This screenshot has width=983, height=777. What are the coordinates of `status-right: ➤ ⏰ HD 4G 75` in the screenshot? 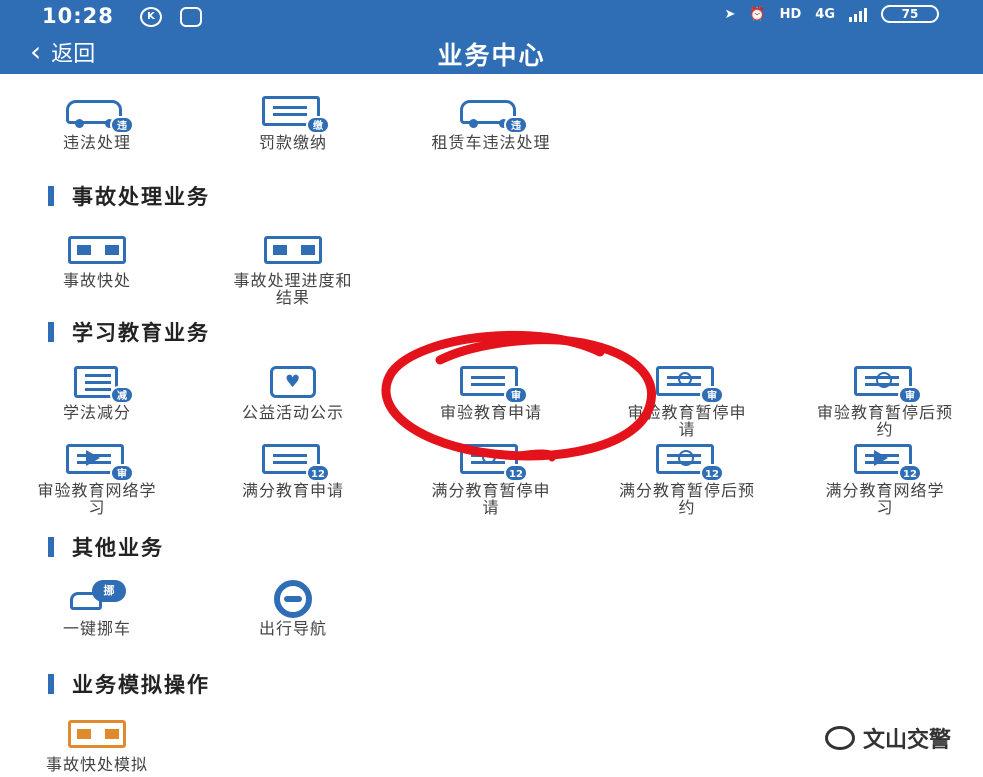 It's located at (832, 14).